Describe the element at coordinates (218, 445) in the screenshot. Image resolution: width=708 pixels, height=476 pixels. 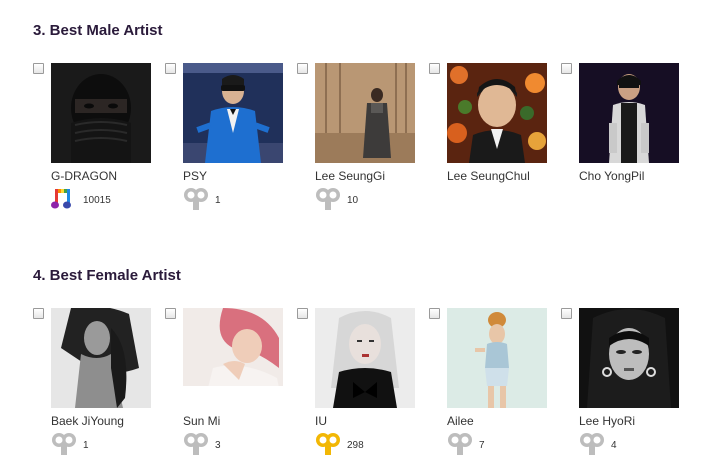
I see `vote-count: 3` at that location.